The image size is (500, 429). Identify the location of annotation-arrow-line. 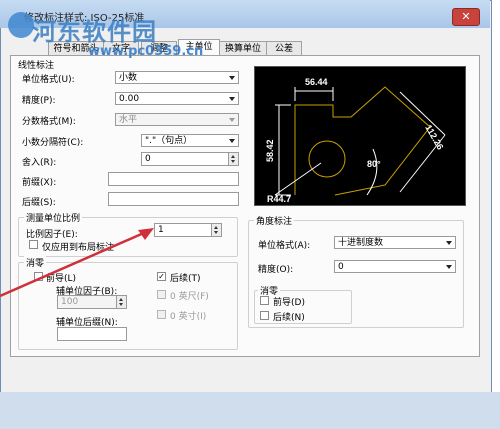
(73, 264).